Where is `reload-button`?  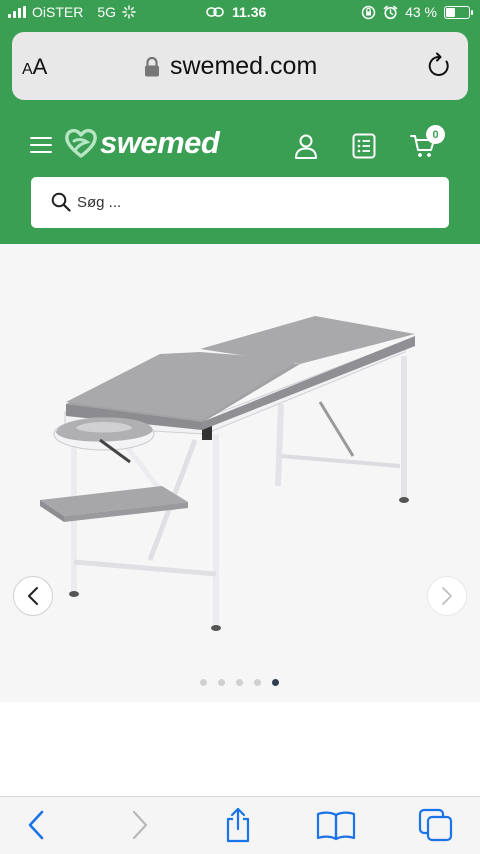
reload-button is located at coordinates (439, 68).